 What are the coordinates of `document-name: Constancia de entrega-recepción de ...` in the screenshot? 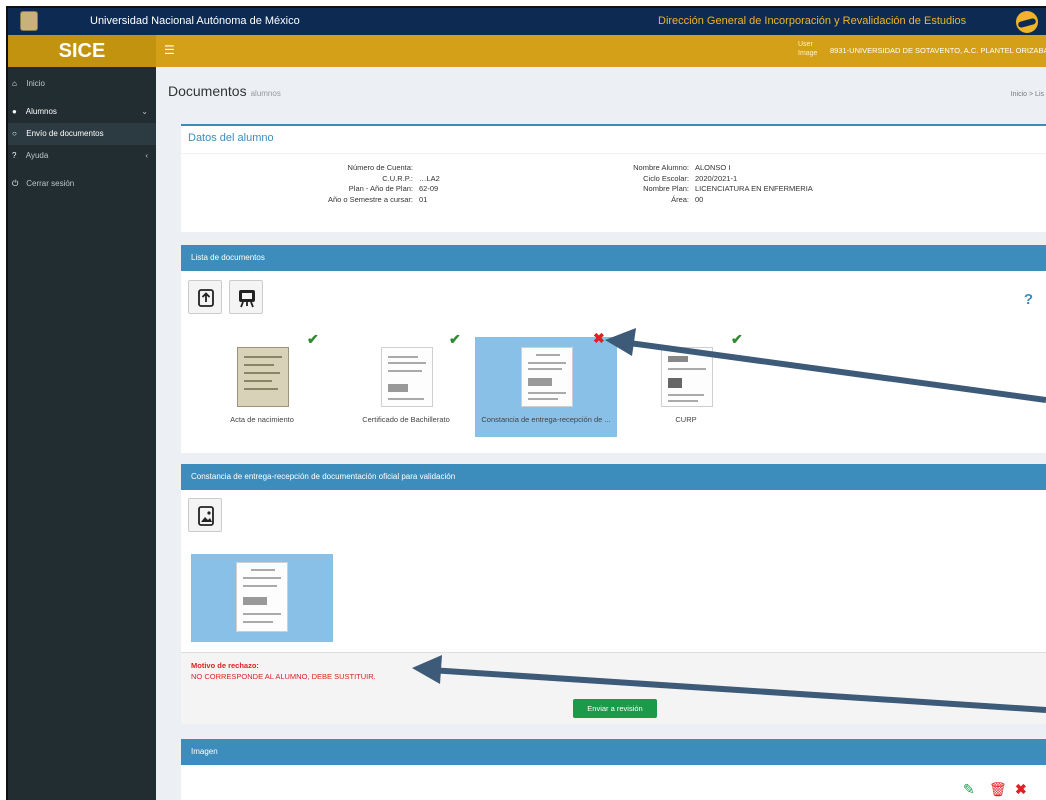 It's located at (546, 419).